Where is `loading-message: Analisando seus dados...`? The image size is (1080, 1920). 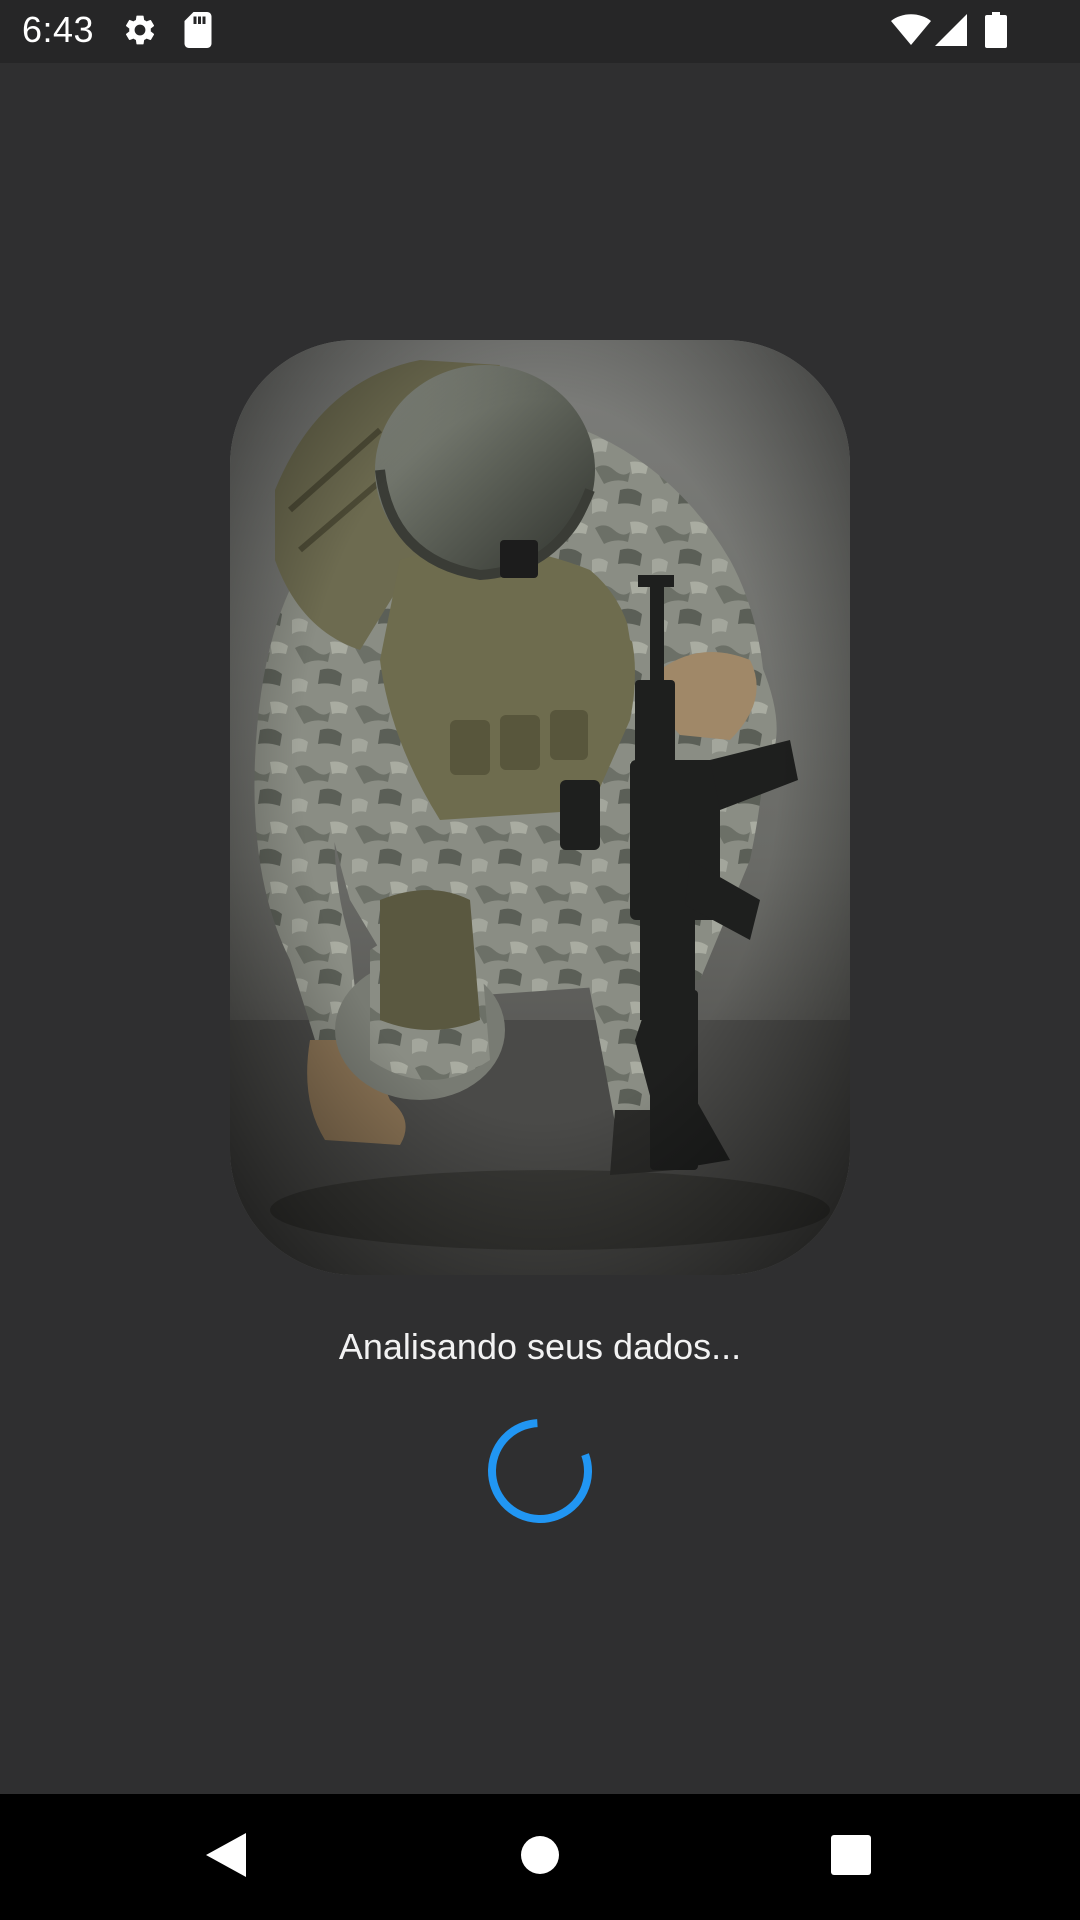
loading-message: Analisando seus dados... is located at coordinates (540, 1346).